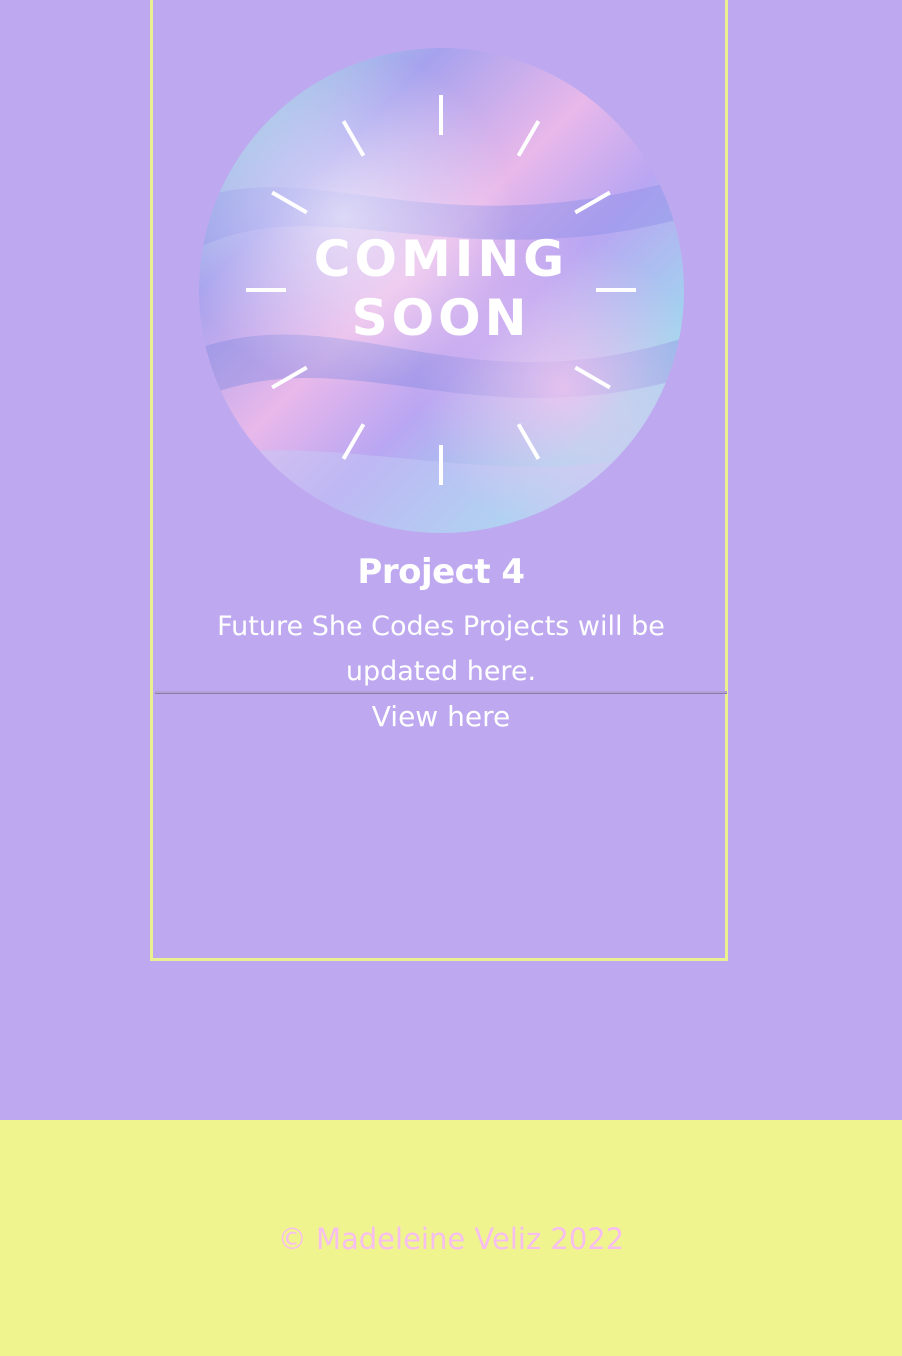  Describe the element at coordinates (441, 572) in the screenshot. I see `project-title: Project 4` at that location.